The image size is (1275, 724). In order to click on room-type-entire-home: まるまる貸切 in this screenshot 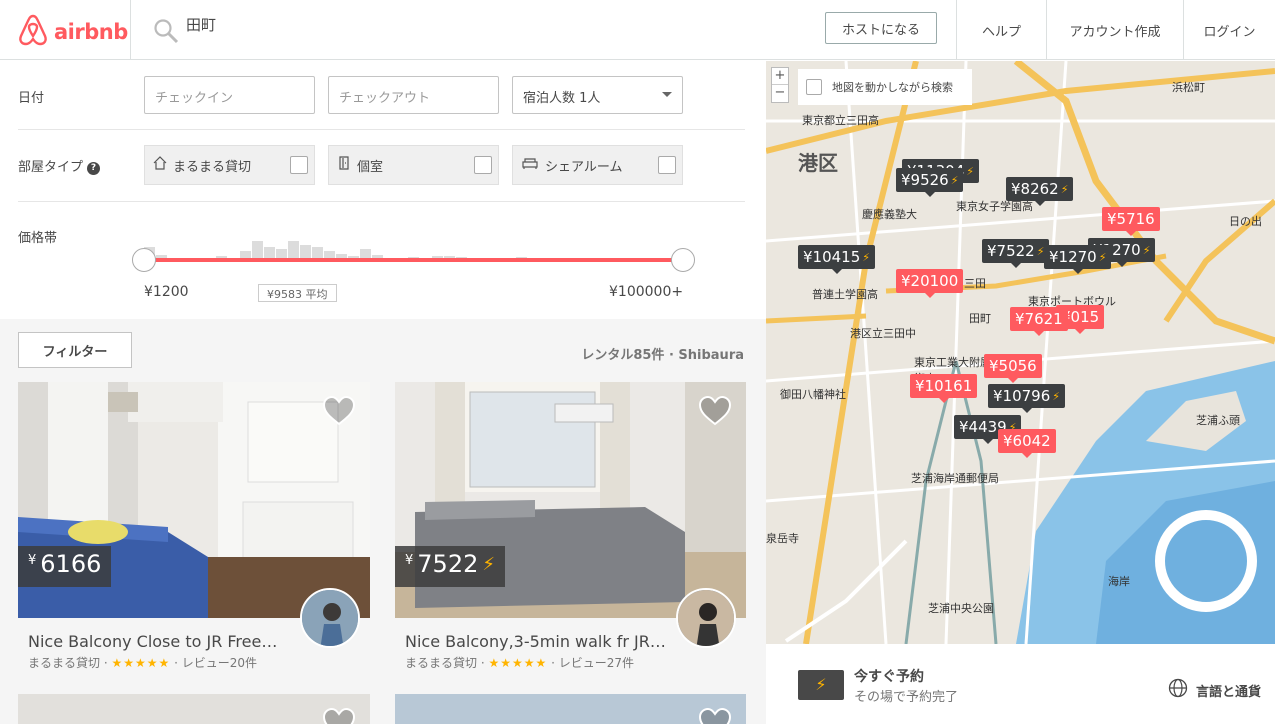, I will do `click(229, 165)`.